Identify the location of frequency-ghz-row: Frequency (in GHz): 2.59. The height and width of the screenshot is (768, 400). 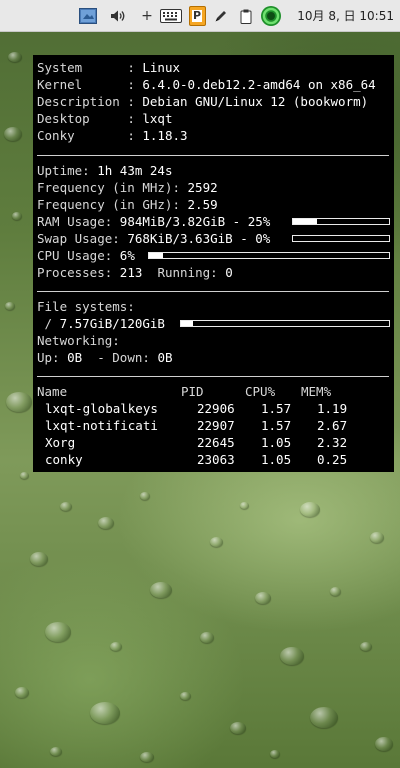
(127, 204).